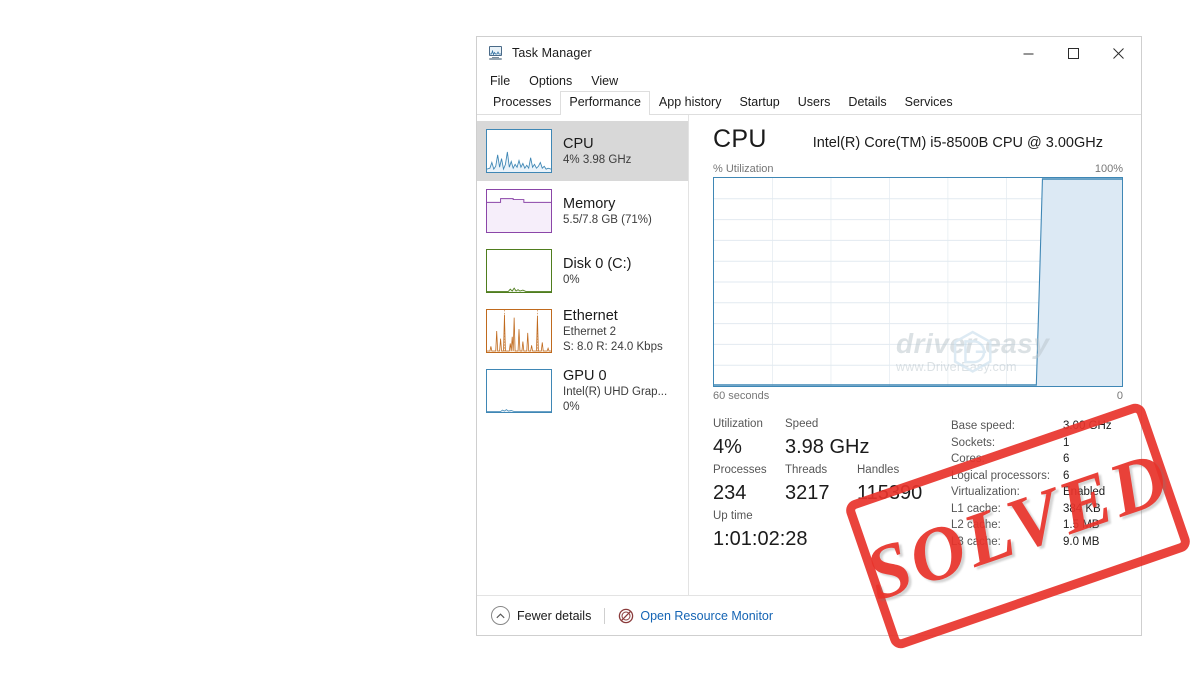 This screenshot has width=1200, height=675. Describe the element at coordinates (690, 102) in the screenshot. I see `tab-app-history: App history` at that location.